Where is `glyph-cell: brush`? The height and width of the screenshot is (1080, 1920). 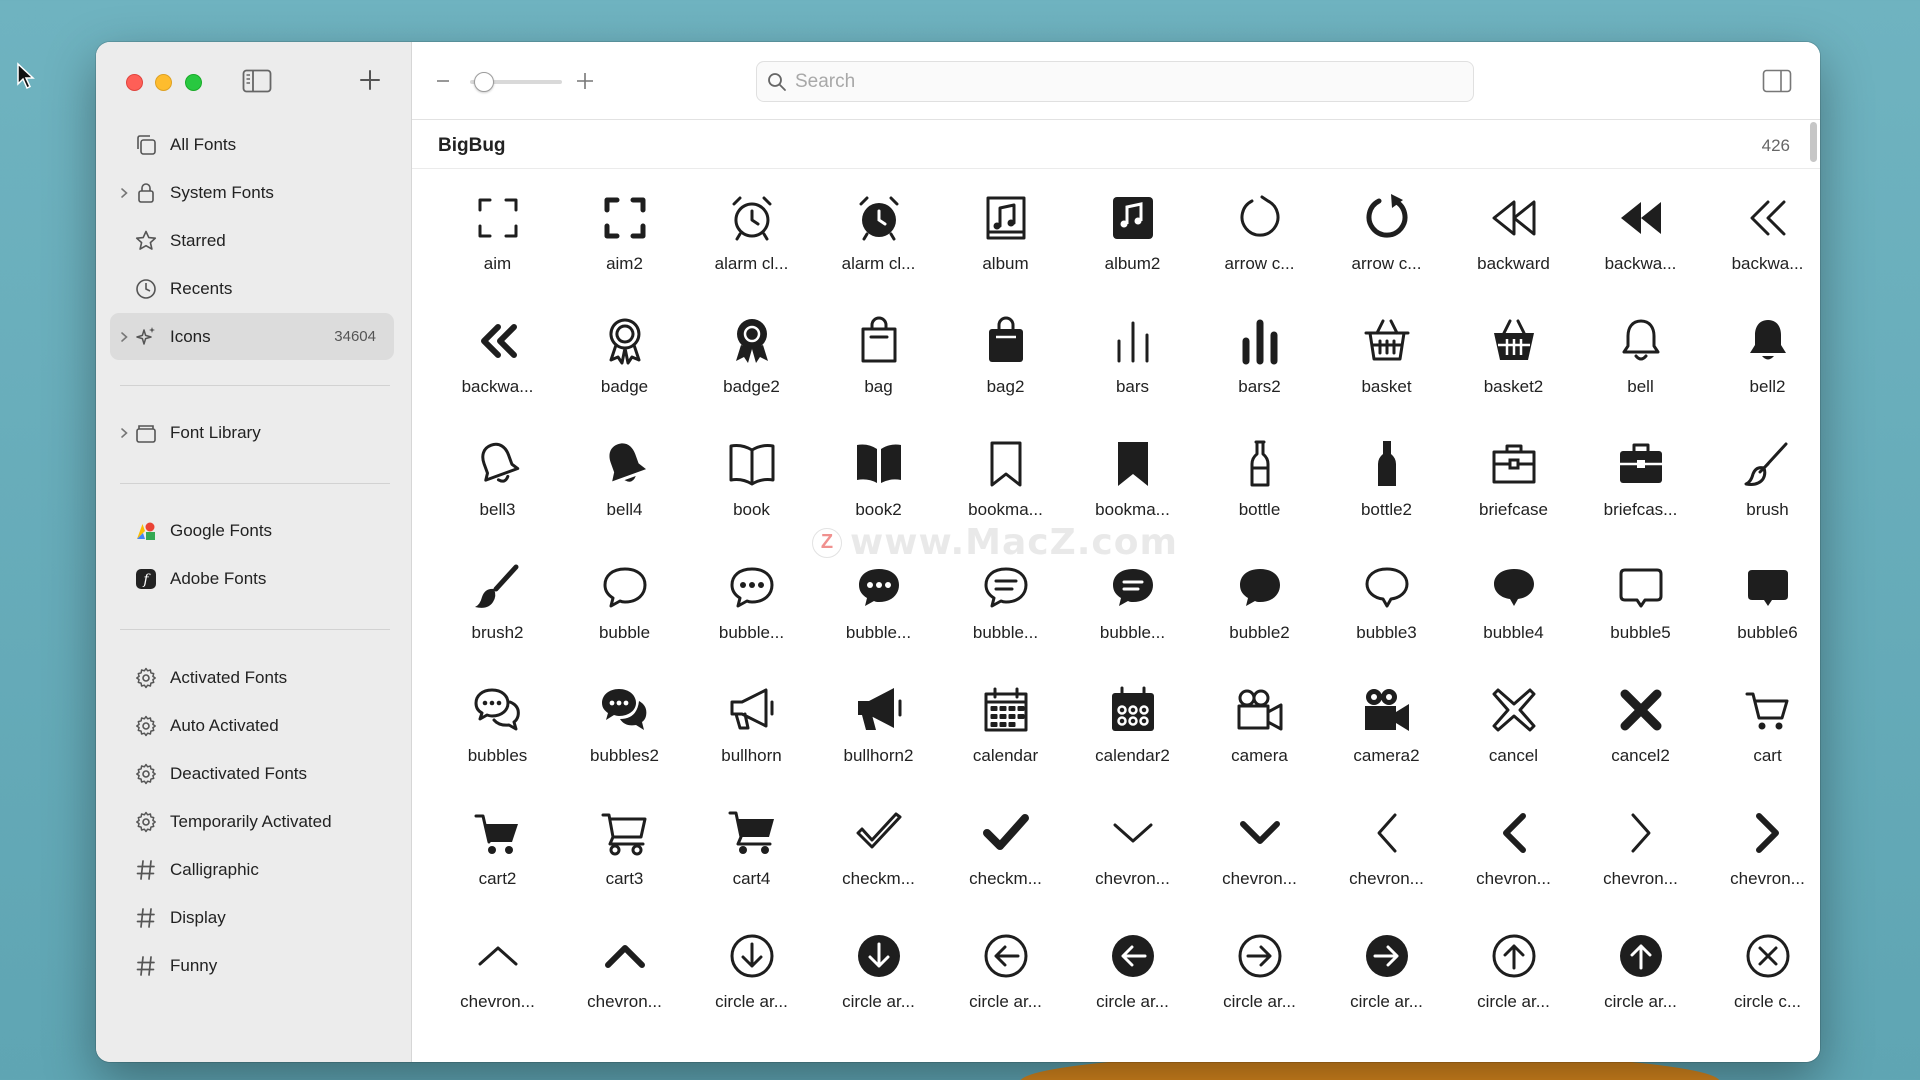
glyph-cell: brush is located at coordinates (1762, 499).